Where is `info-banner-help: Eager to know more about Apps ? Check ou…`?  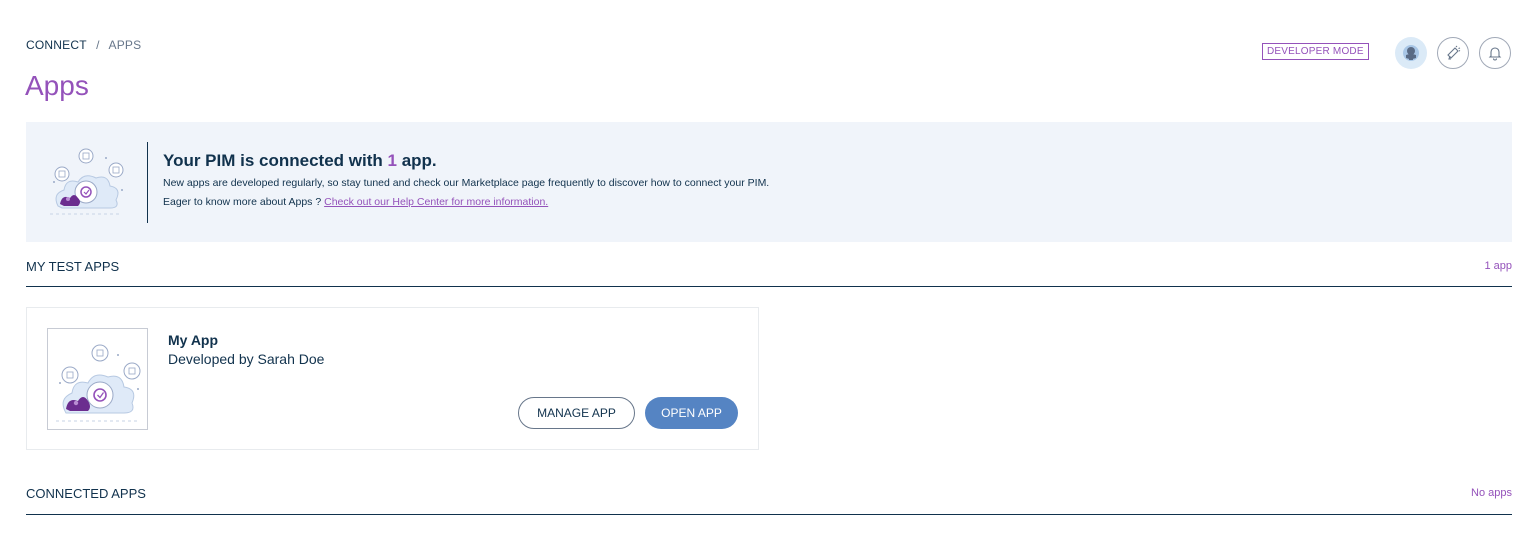 info-banner-help: Eager to know more about Apps ? Check ou… is located at coordinates (355, 202).